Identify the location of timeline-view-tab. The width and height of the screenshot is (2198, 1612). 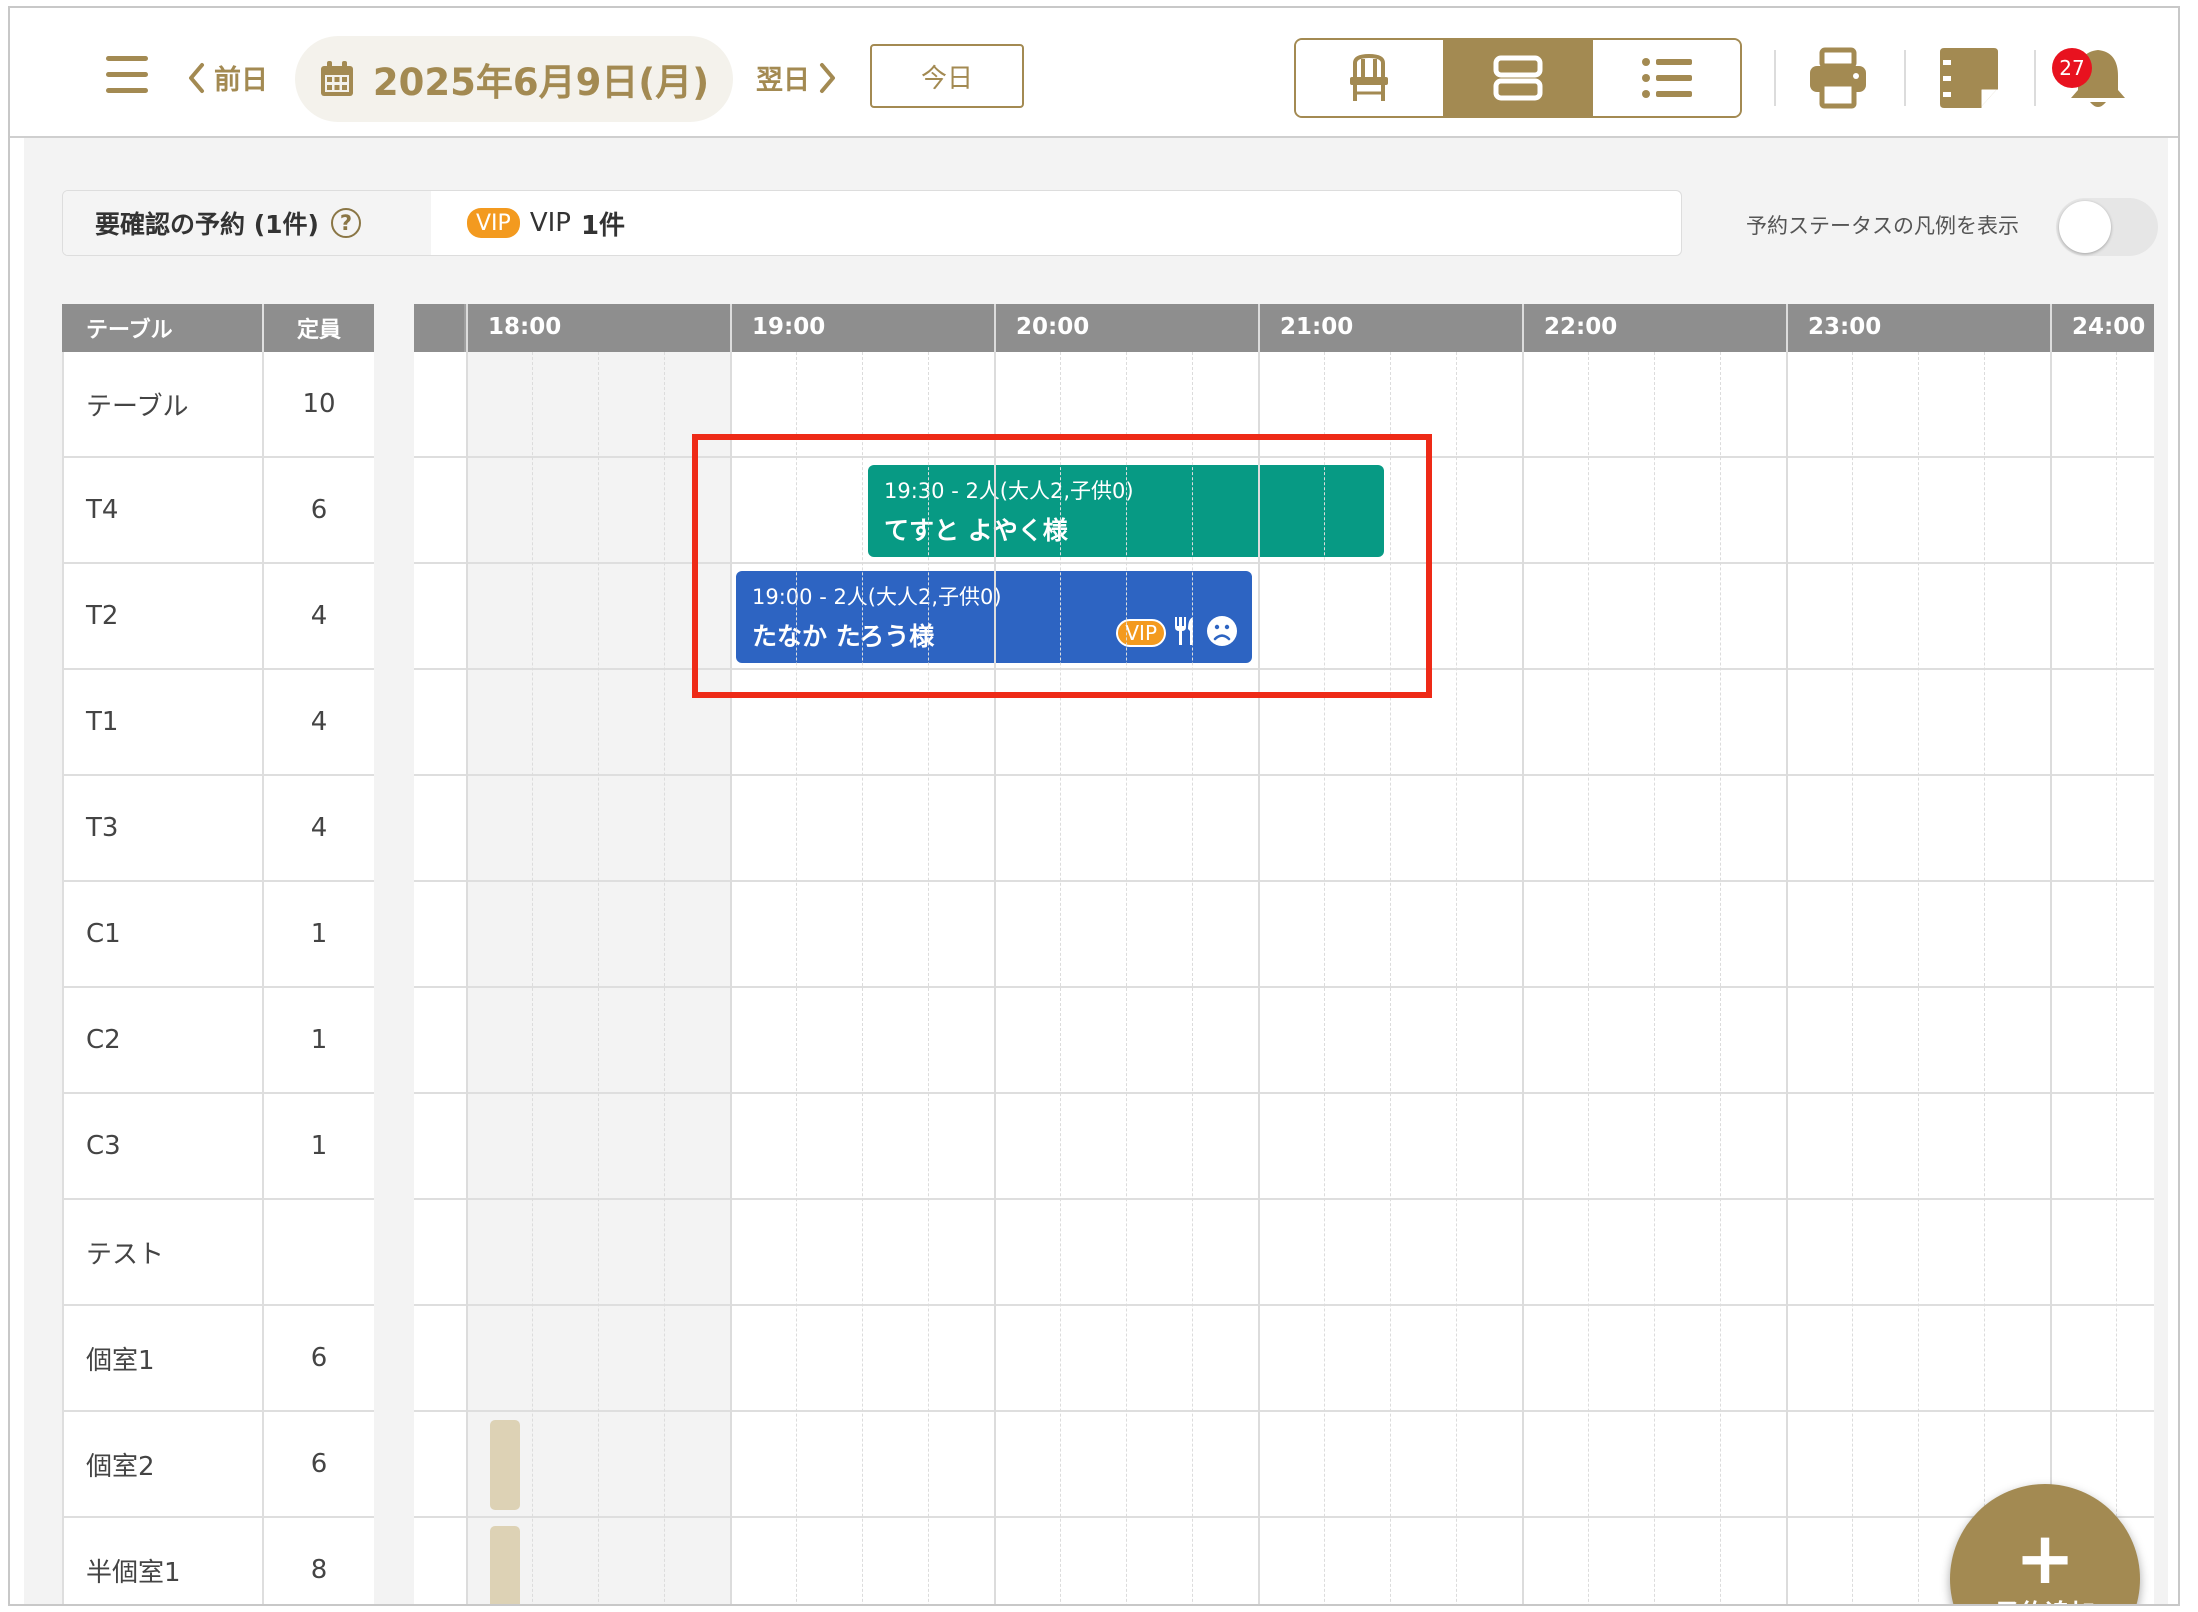
(1517, 78).